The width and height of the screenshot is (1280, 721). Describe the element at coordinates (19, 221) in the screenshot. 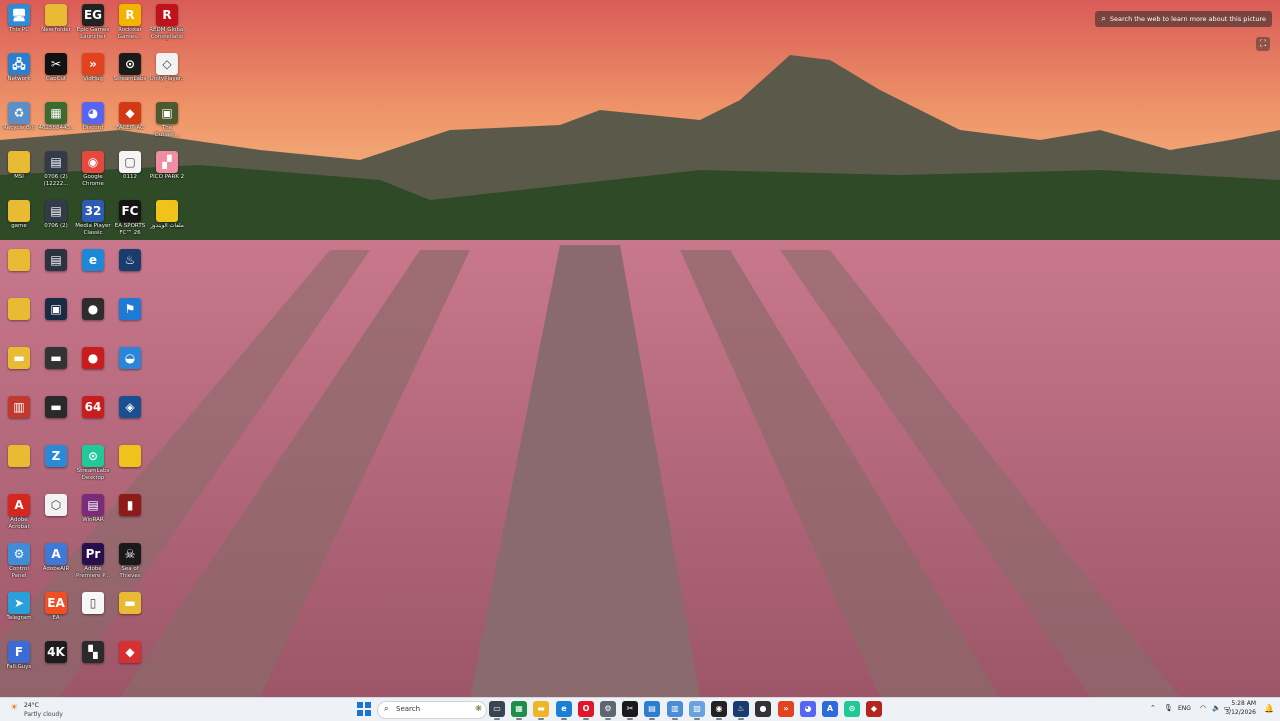

I see `desktop-icon: game` at that location.